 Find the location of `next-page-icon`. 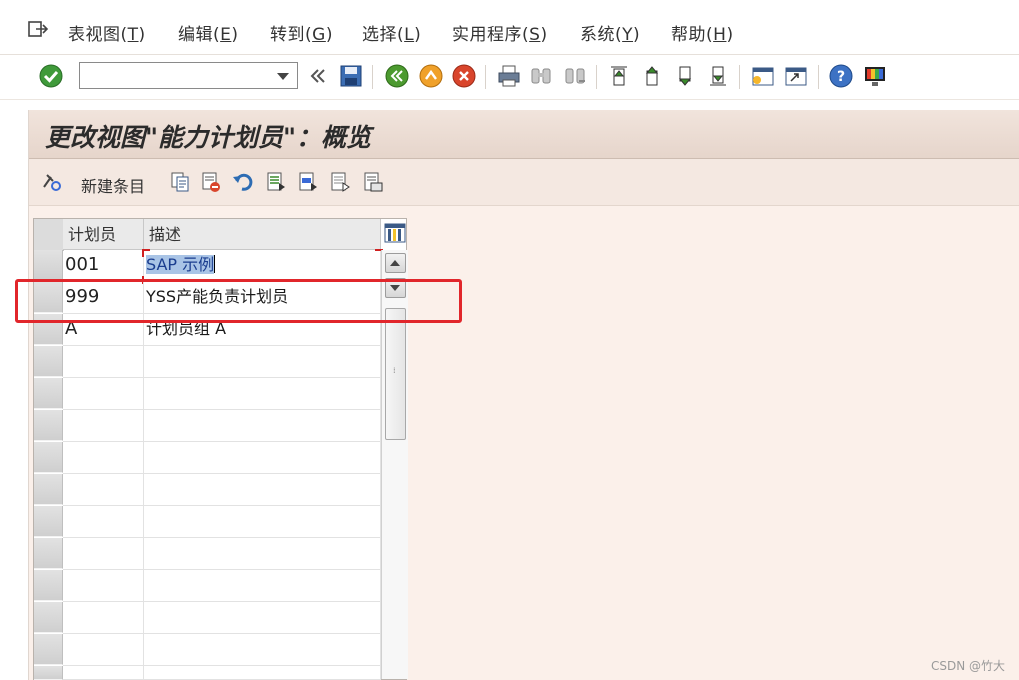

next-page-icon is located at coordinates (685, 76).